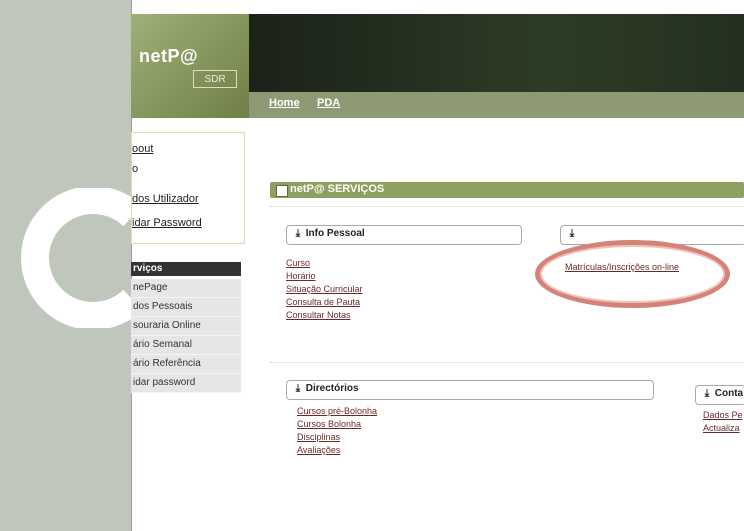  Describe the element at coordinates (335, 233) in the screenshot. I see `info-pessoal-label: Info Pessoal` at that location.